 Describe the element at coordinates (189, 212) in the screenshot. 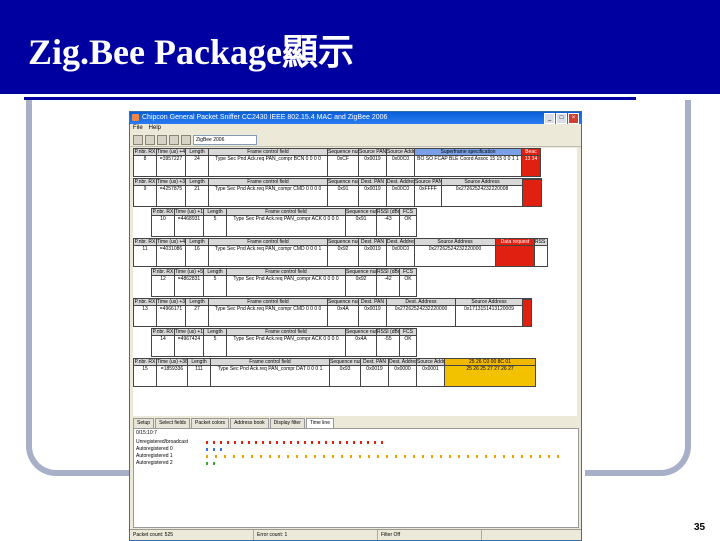

I see `field-header: Time (us) +1306` at that location.